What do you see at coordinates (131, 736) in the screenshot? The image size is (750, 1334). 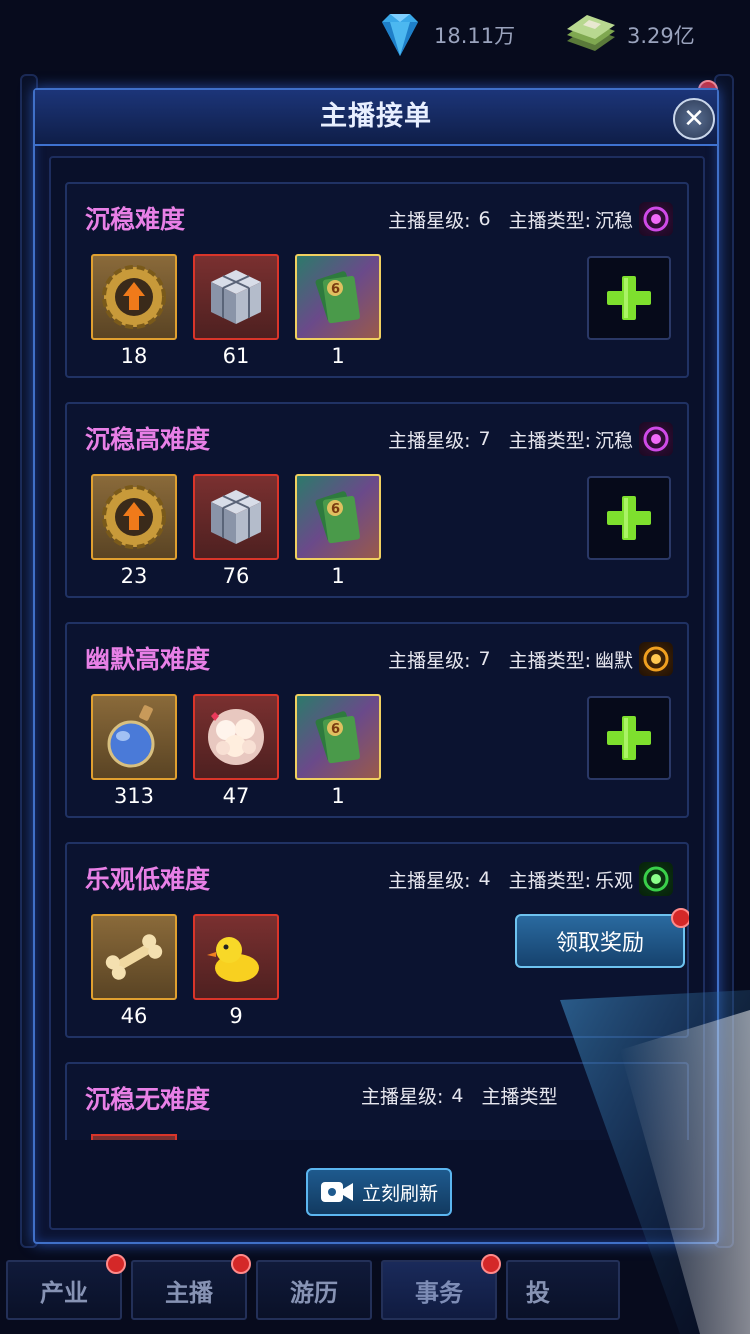 I see `potion-bottle-icon` at bounding box center [131, 736].